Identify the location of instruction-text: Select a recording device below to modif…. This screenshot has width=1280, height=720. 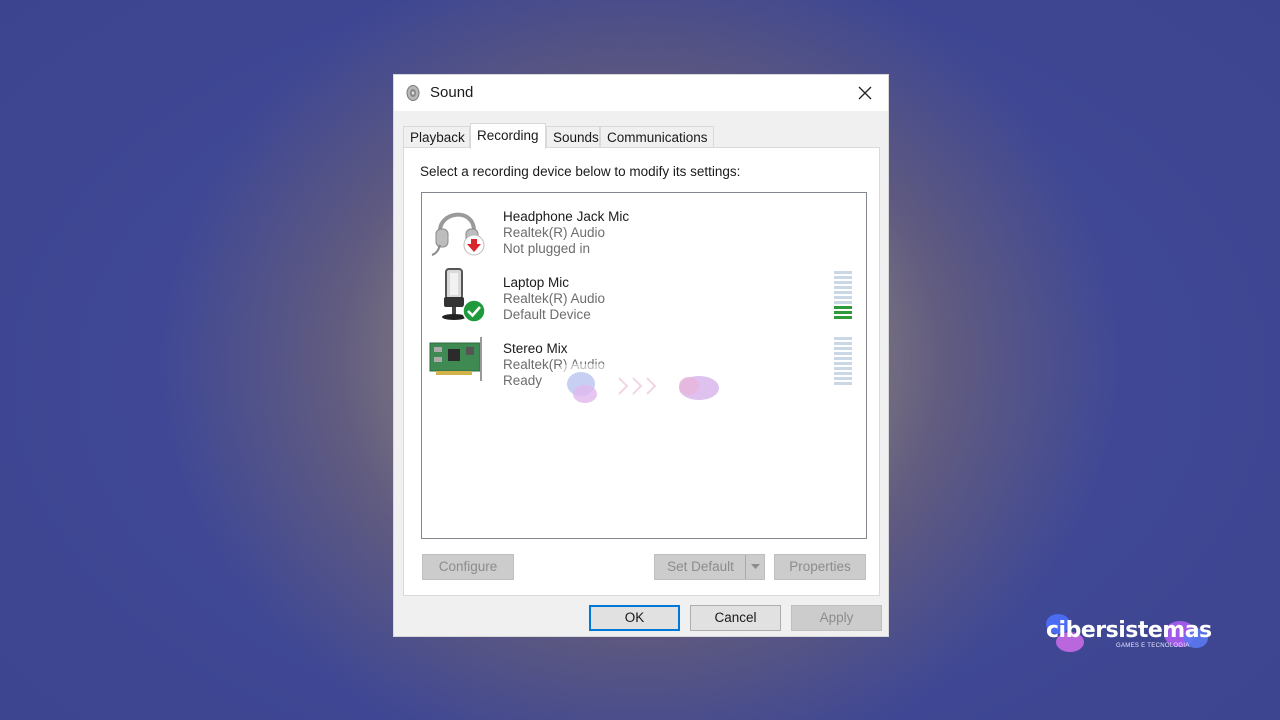
(580, 171).